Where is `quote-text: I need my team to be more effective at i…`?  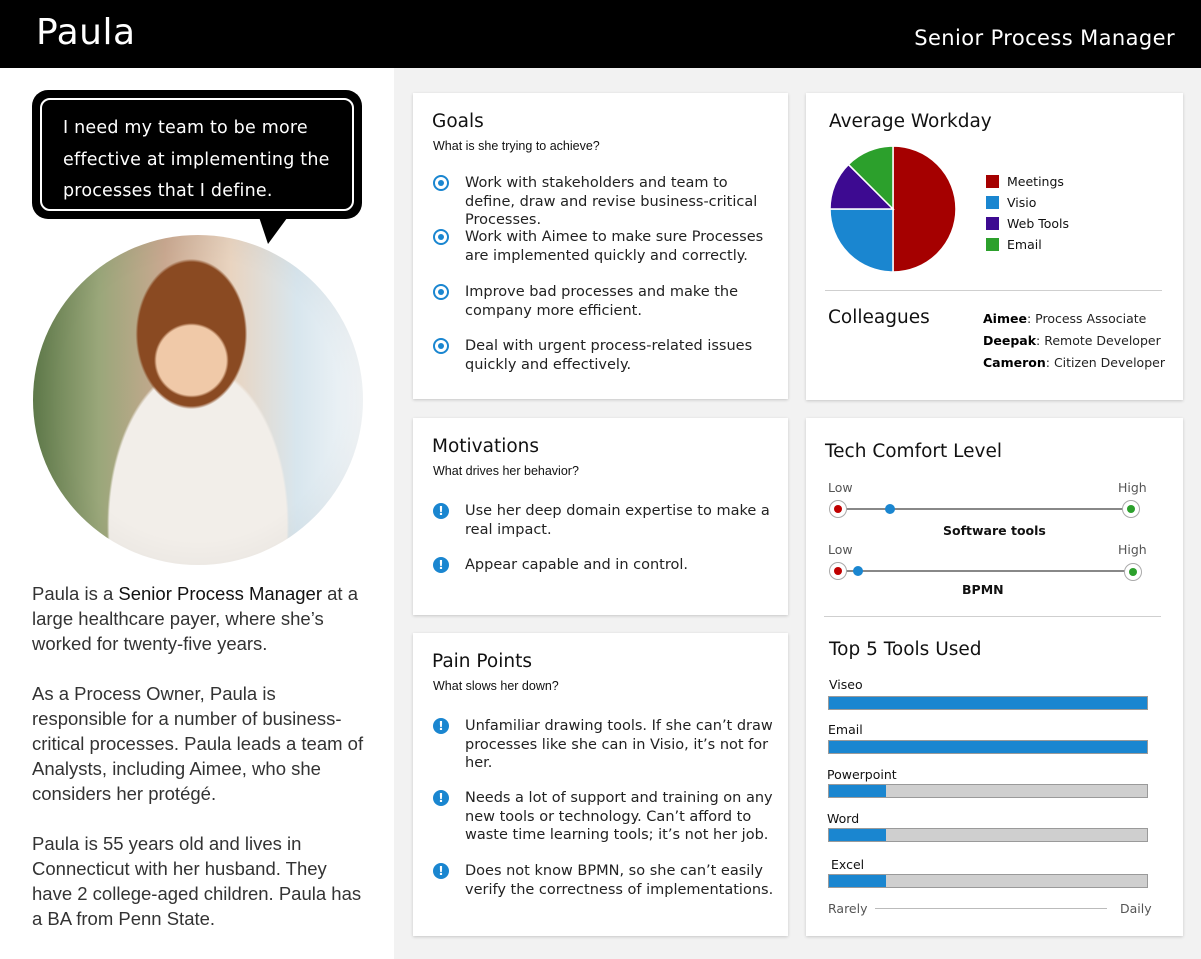
quote-text: I need my team to be more effective at i… is located at coordinates (196, 159).